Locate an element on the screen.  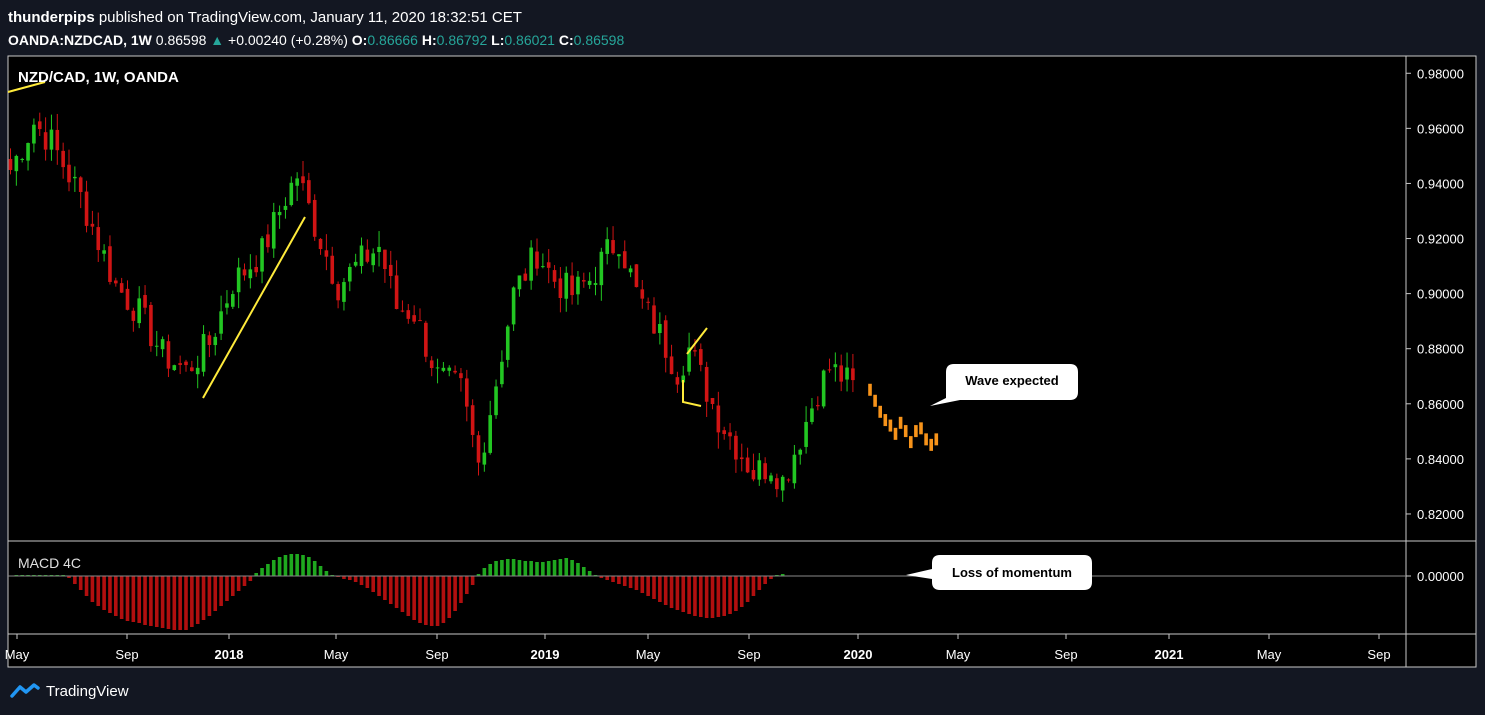
price-tick-label: 0.84000 is located at coordinates (1440, 459).